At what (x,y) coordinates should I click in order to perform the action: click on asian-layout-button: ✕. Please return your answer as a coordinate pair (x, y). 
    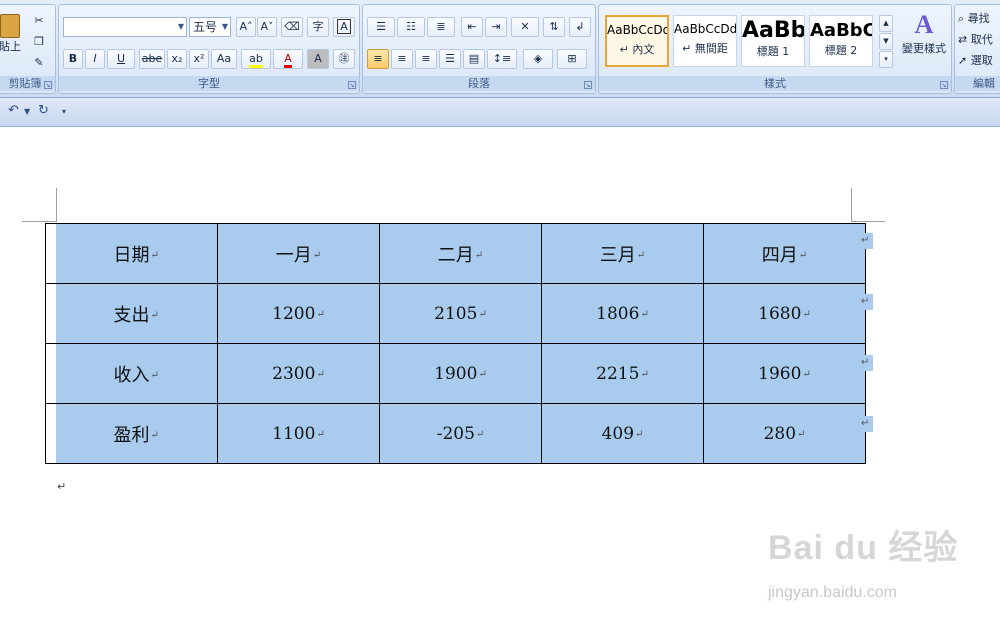
    Looking at the image, I should click on (525, 27).